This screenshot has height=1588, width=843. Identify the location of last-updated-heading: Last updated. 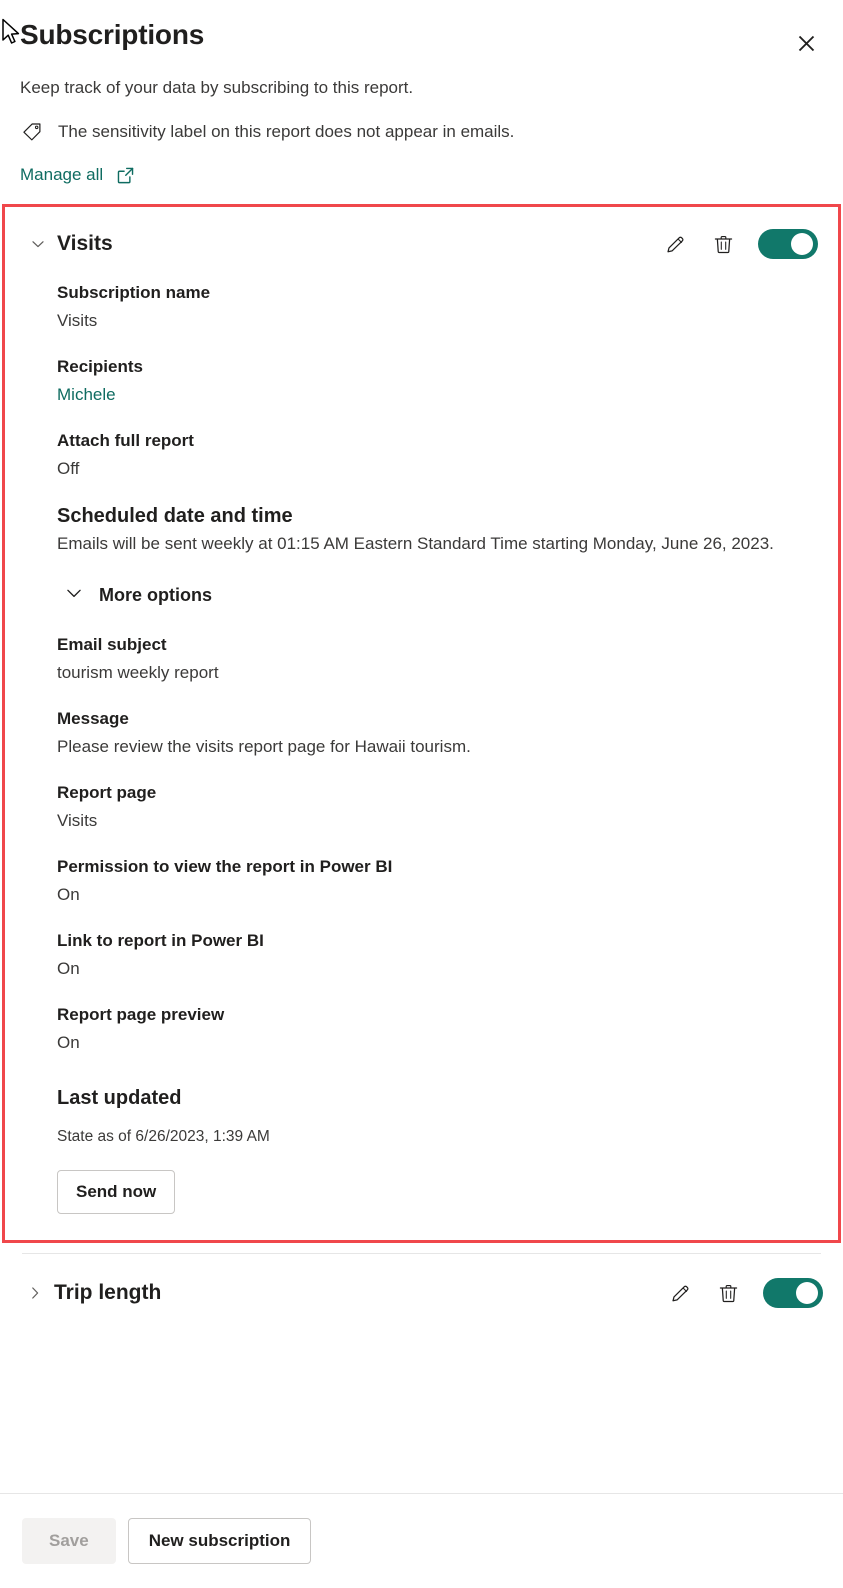
(119, 1098).